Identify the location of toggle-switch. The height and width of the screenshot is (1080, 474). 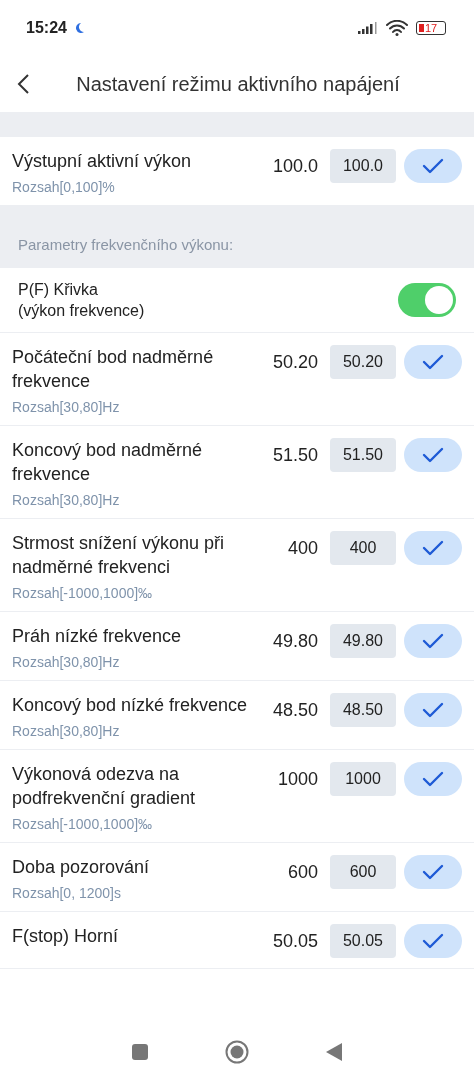
(427, 300).